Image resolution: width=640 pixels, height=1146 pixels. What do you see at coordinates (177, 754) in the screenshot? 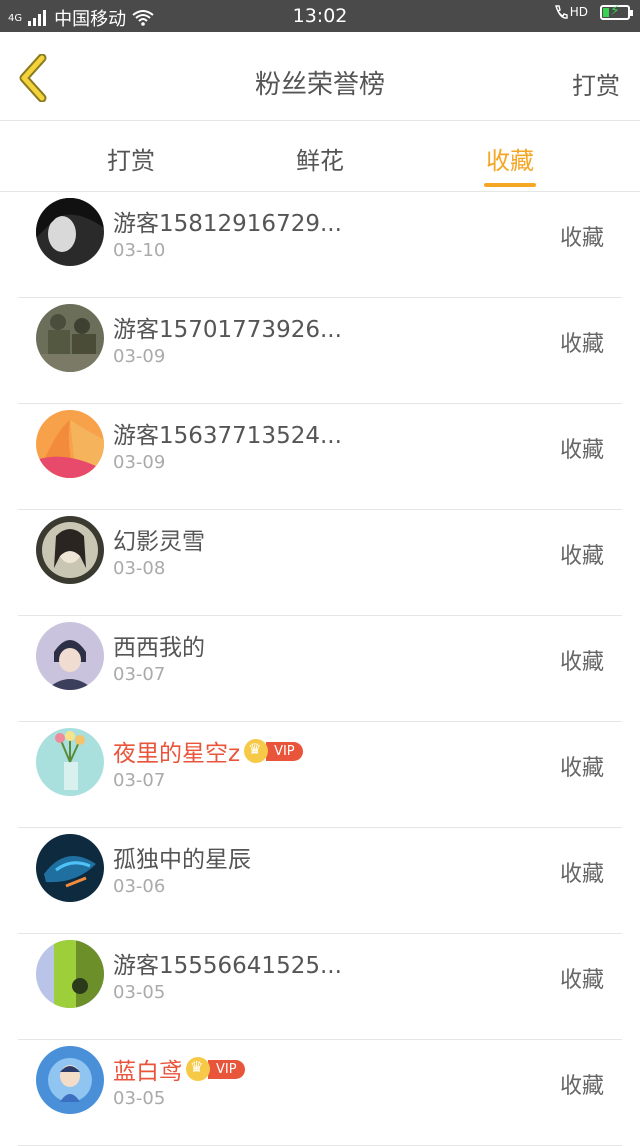
I see `user-name-text: 夜里的星空z` at bounding box center [177, 754].